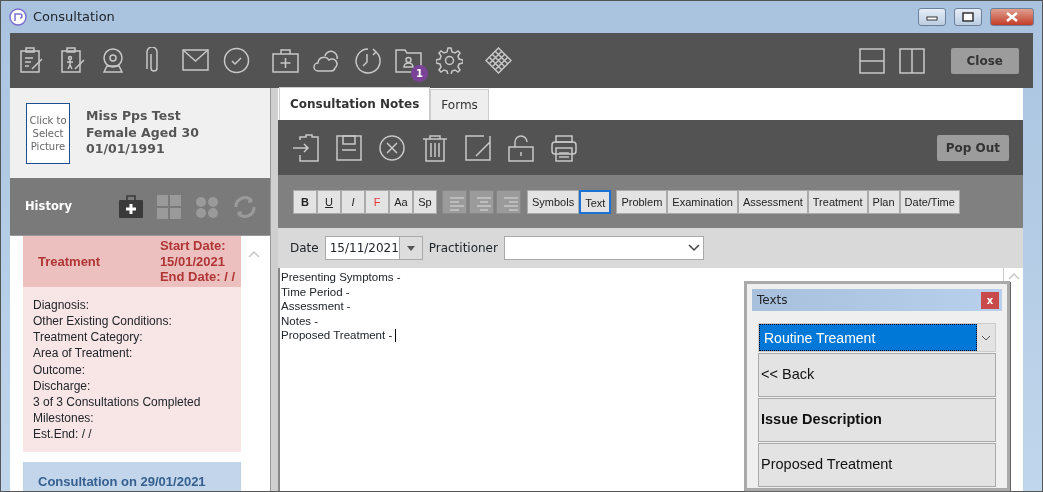 This screenshot has width=1043, height=492. What do you see at coordinates (134, 116) in the screenshot?
I see `patient-name: Miss Pps Test` at bounding box center [134, 116].